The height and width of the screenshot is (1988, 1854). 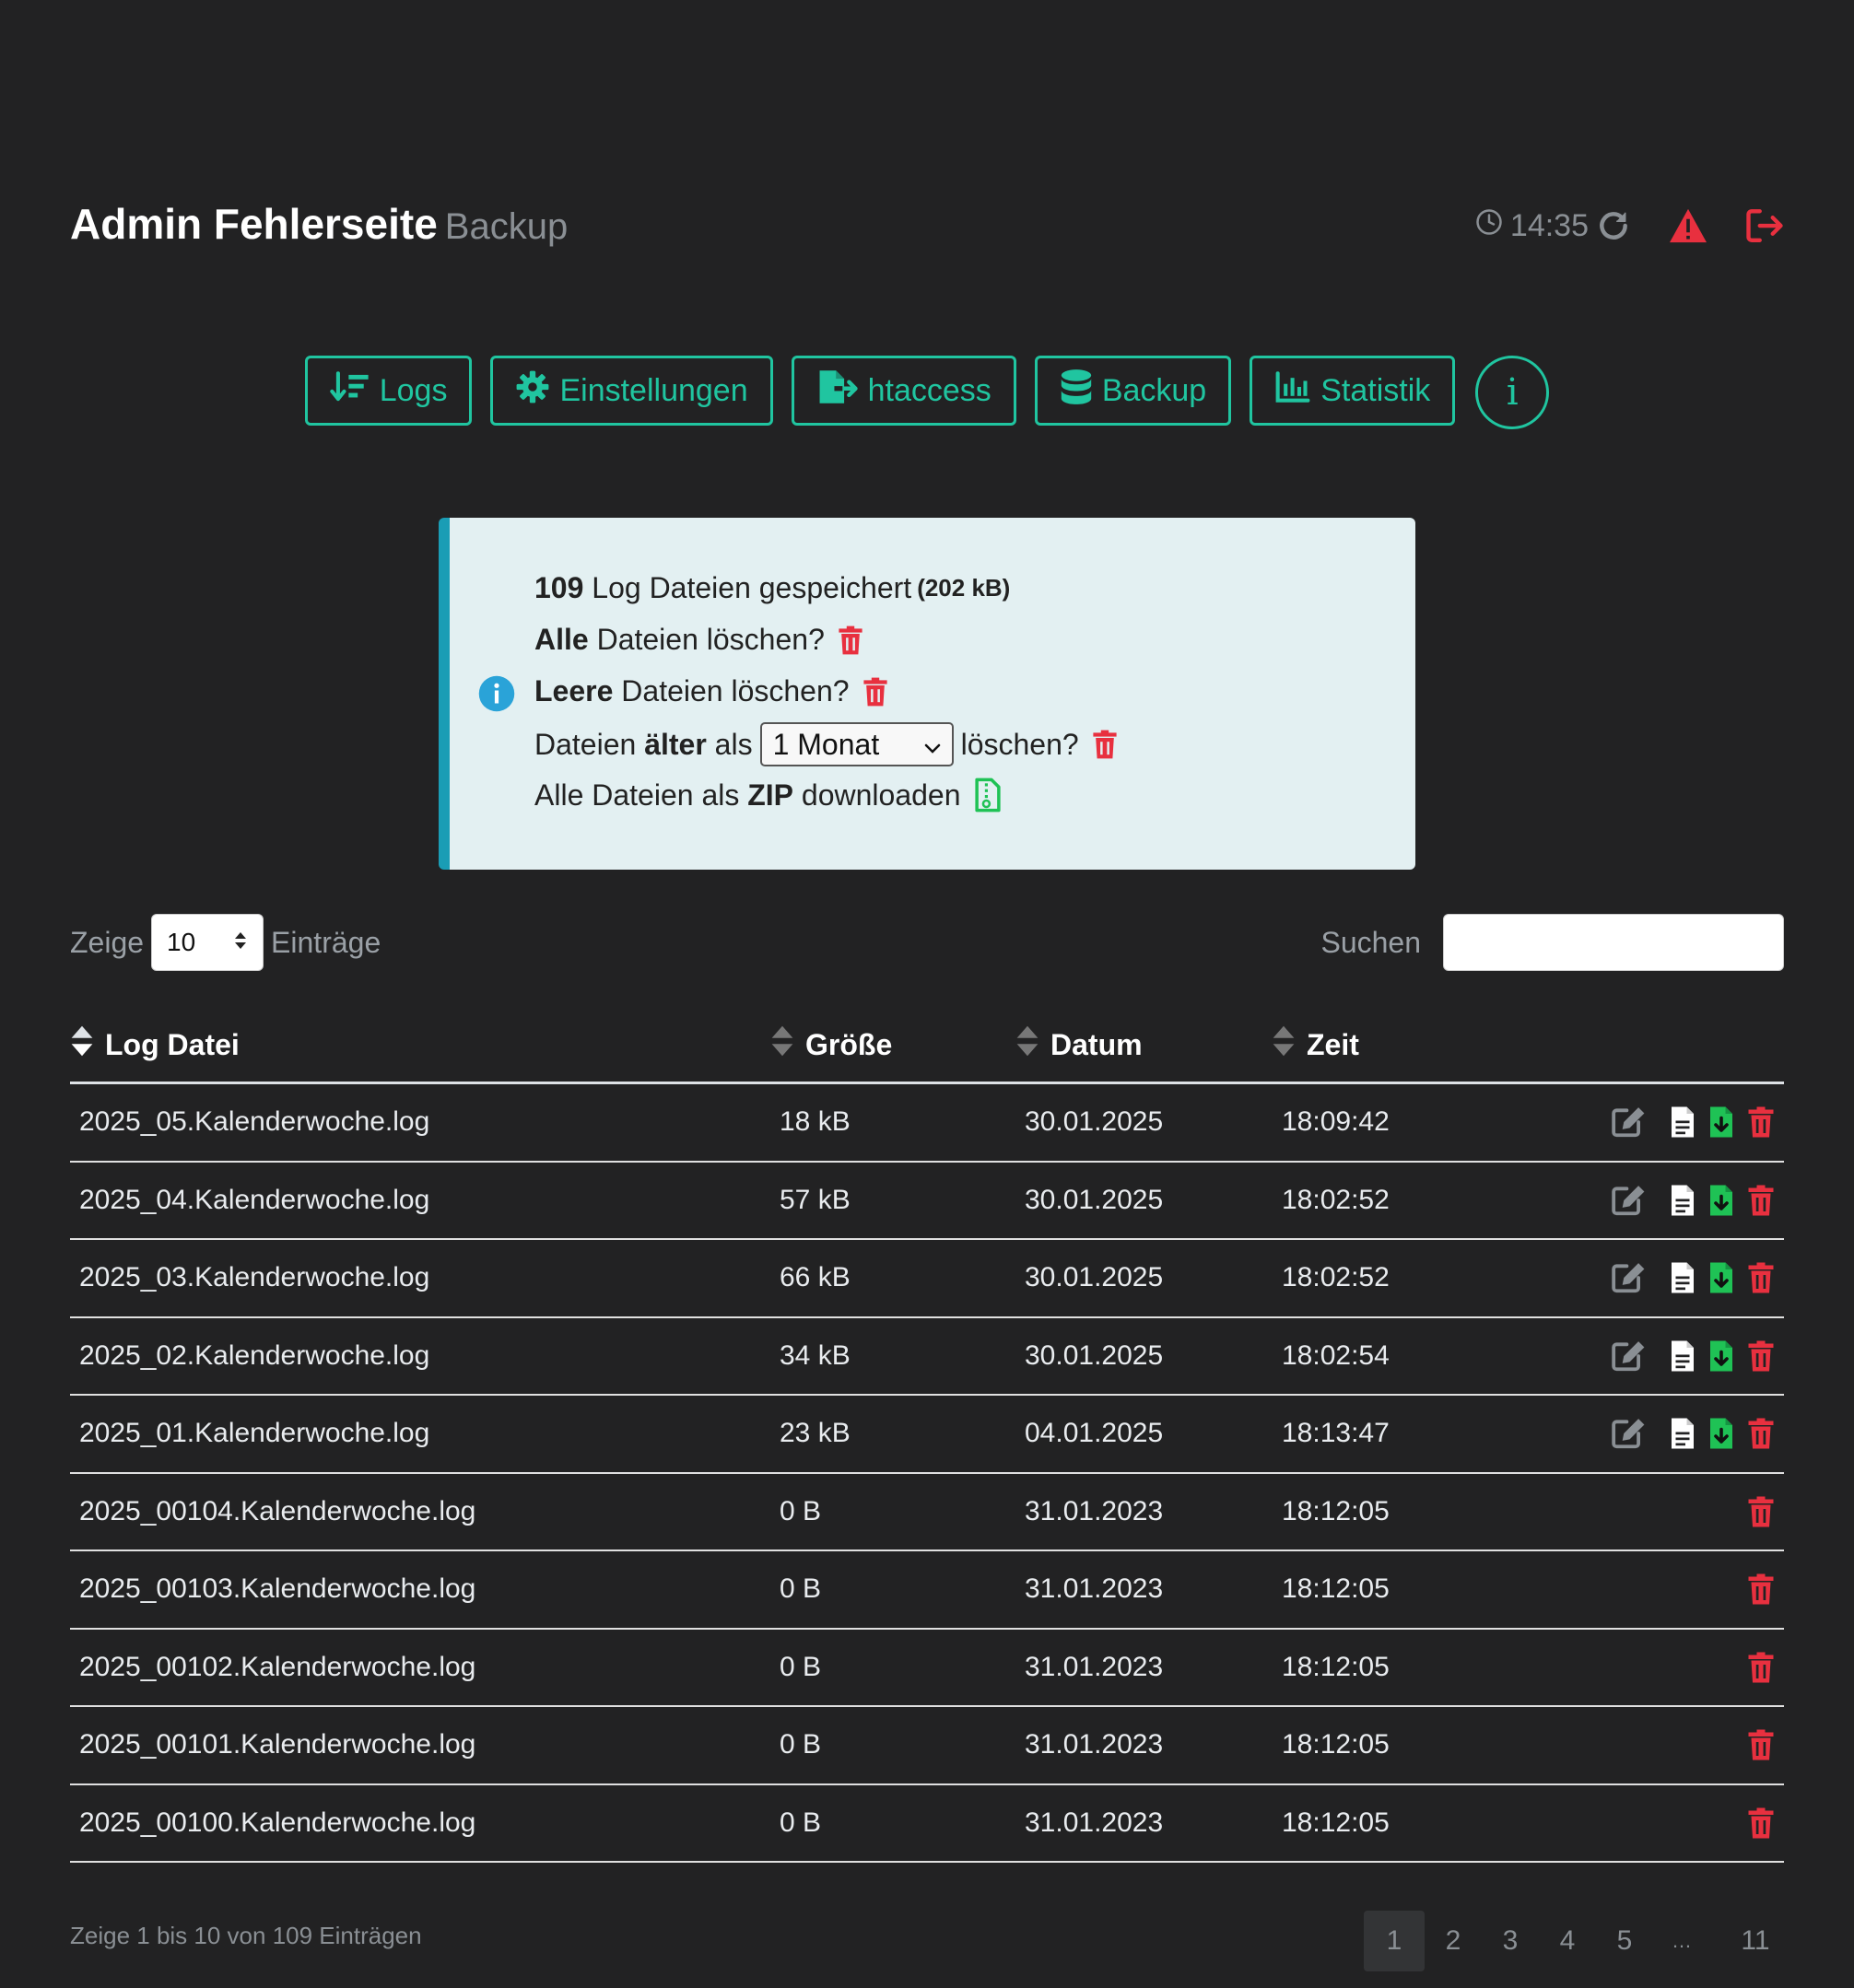 I want to click on cell-file: 2025_00100.Kalenderwoche.log, so click(x=277, y=1822).